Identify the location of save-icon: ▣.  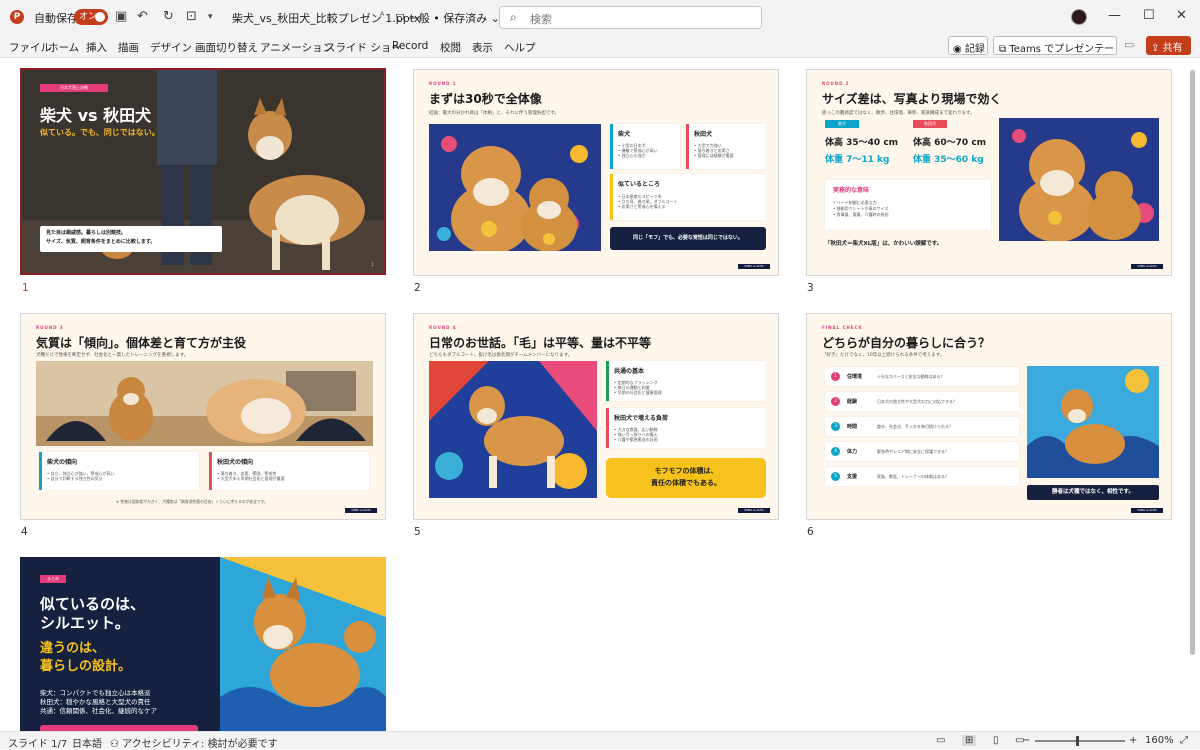
(121, 16).